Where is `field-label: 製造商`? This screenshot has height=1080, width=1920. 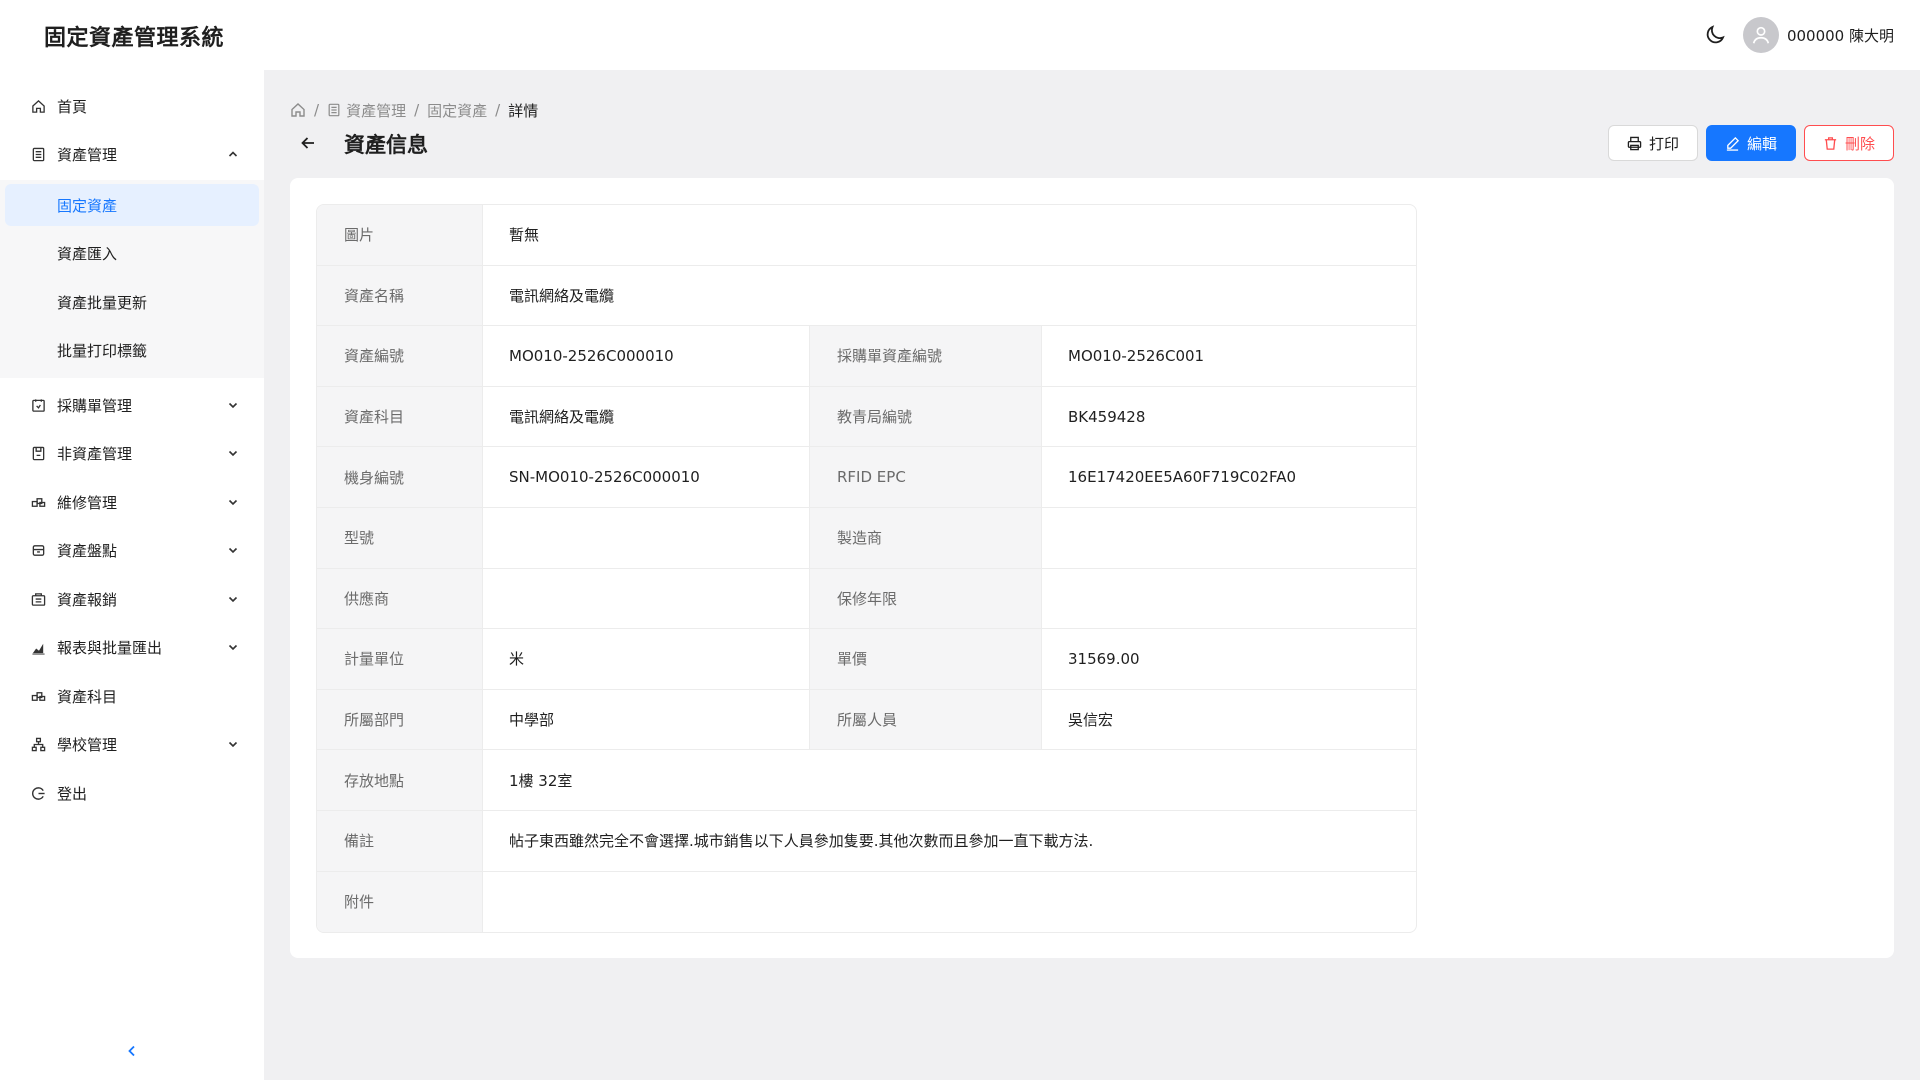 field-label: 製造商 is located at coordinates (926, 537).